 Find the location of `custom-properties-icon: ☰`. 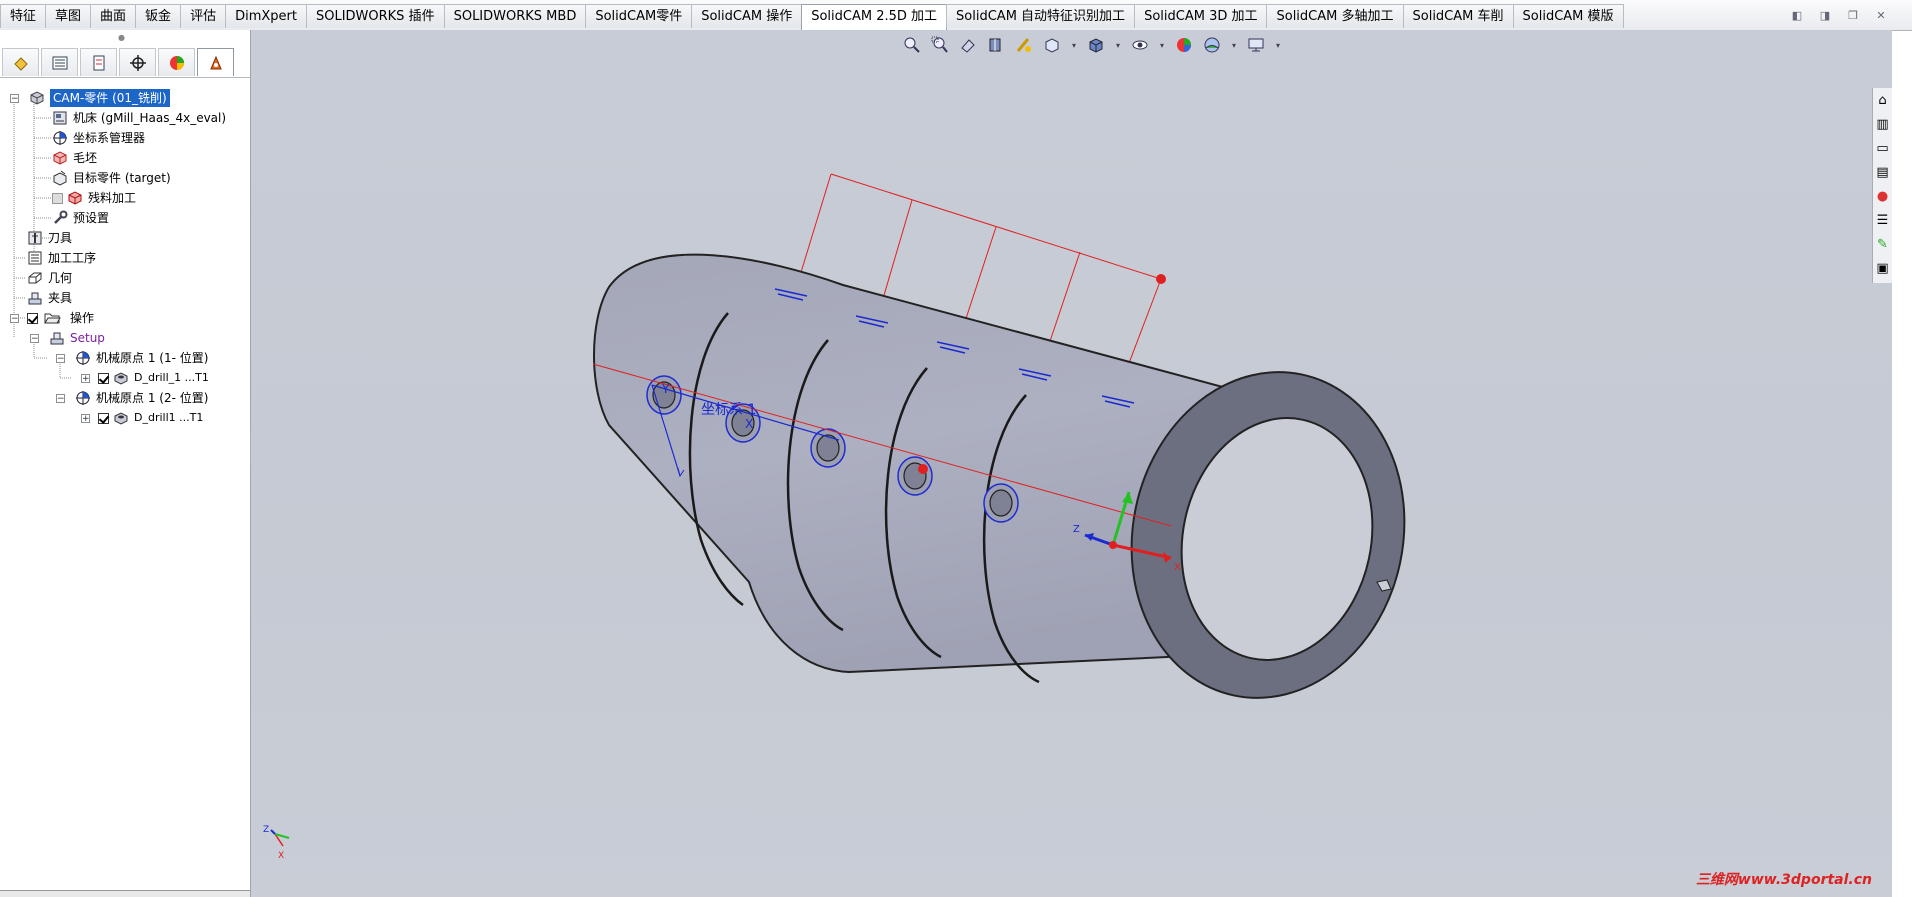

custom-properties-icon: ☰ is located at coordinates (1883, 221).